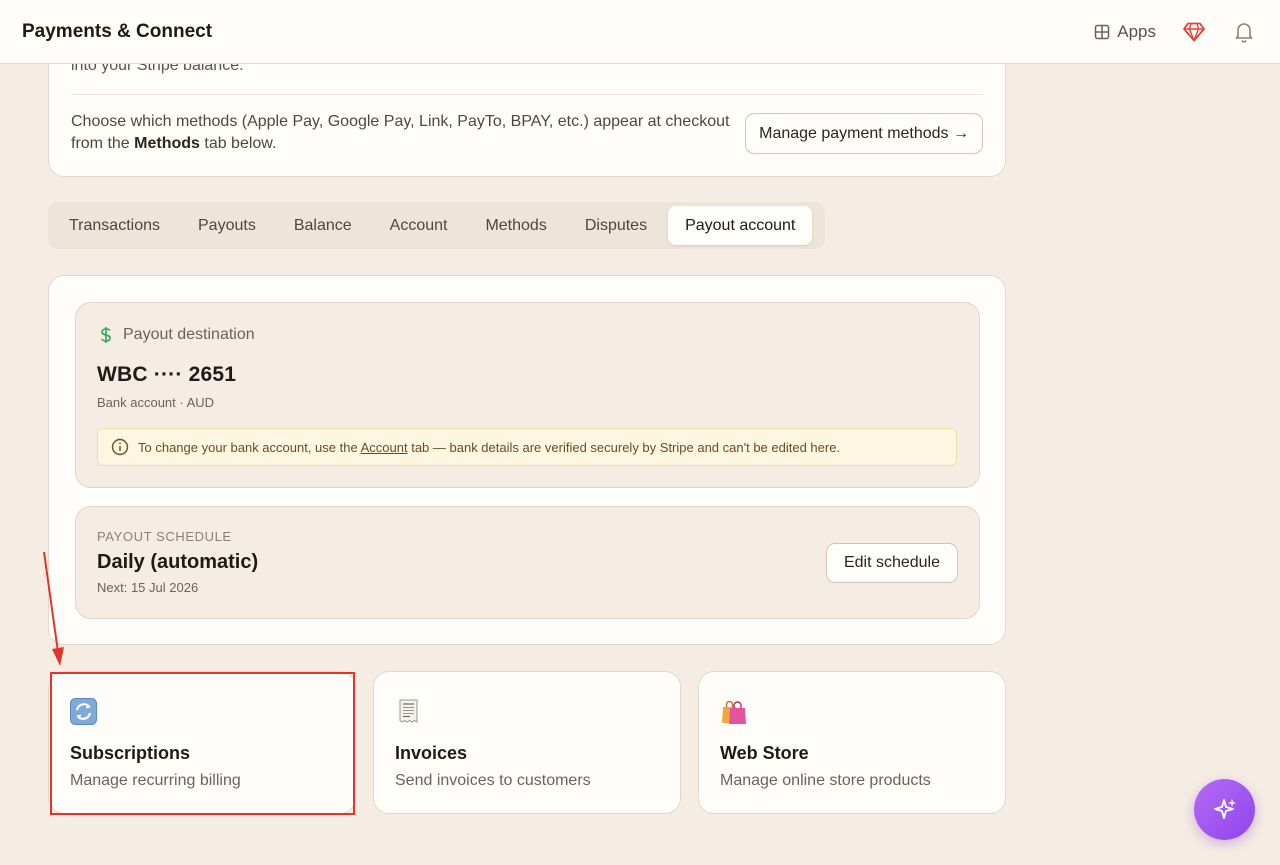 Image resolution: width=1280 pixels, height=865 pixels. I want to click on receipt-icon, so click(408, 711).